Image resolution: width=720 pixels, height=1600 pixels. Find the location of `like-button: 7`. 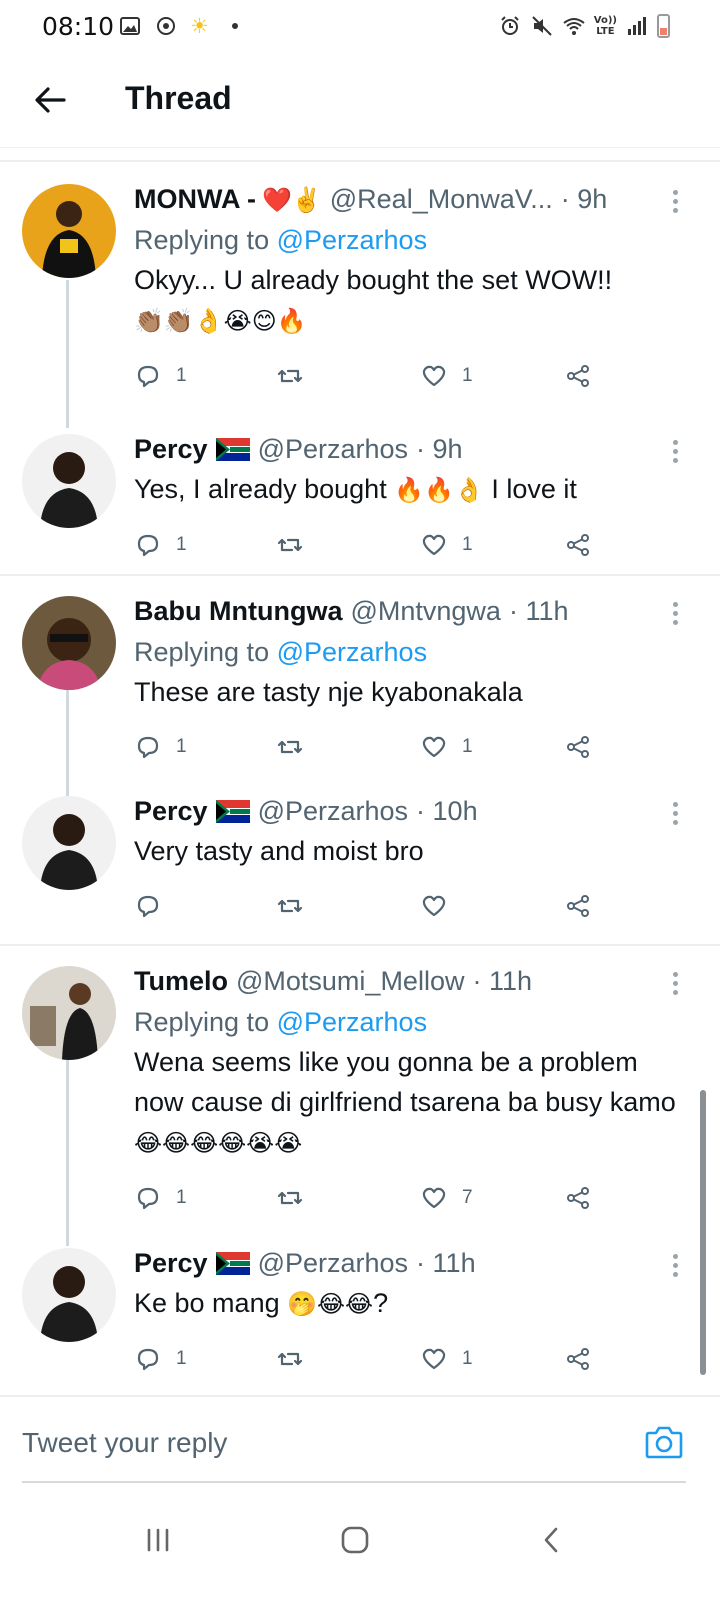

like-button: 7 is located at coordinates (446, 1198).